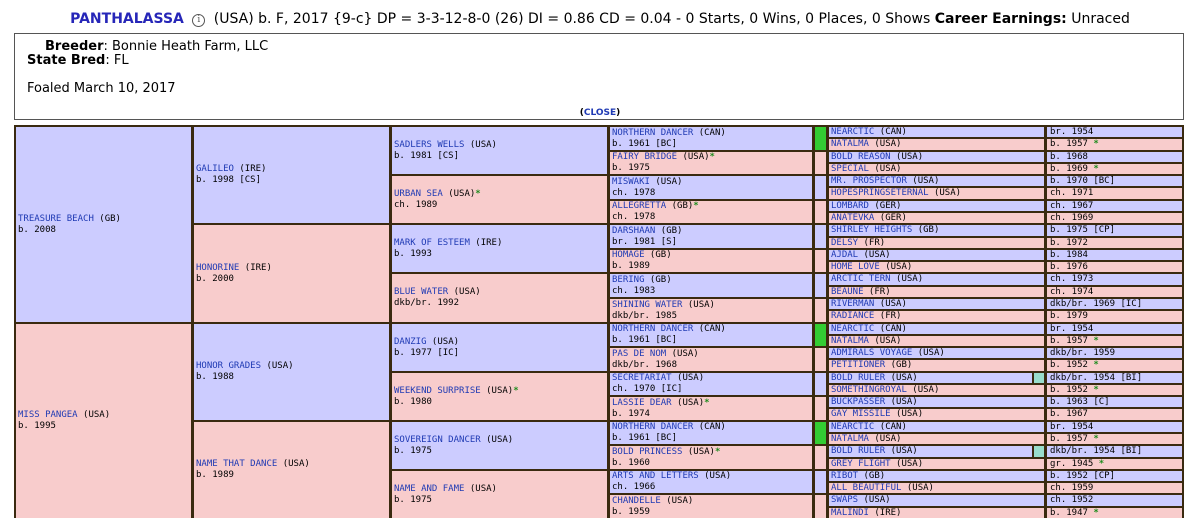 The height and width of the screenshot is (518, 1200). I want to click on horse-link: ANATEVKA, so click(852, 218).